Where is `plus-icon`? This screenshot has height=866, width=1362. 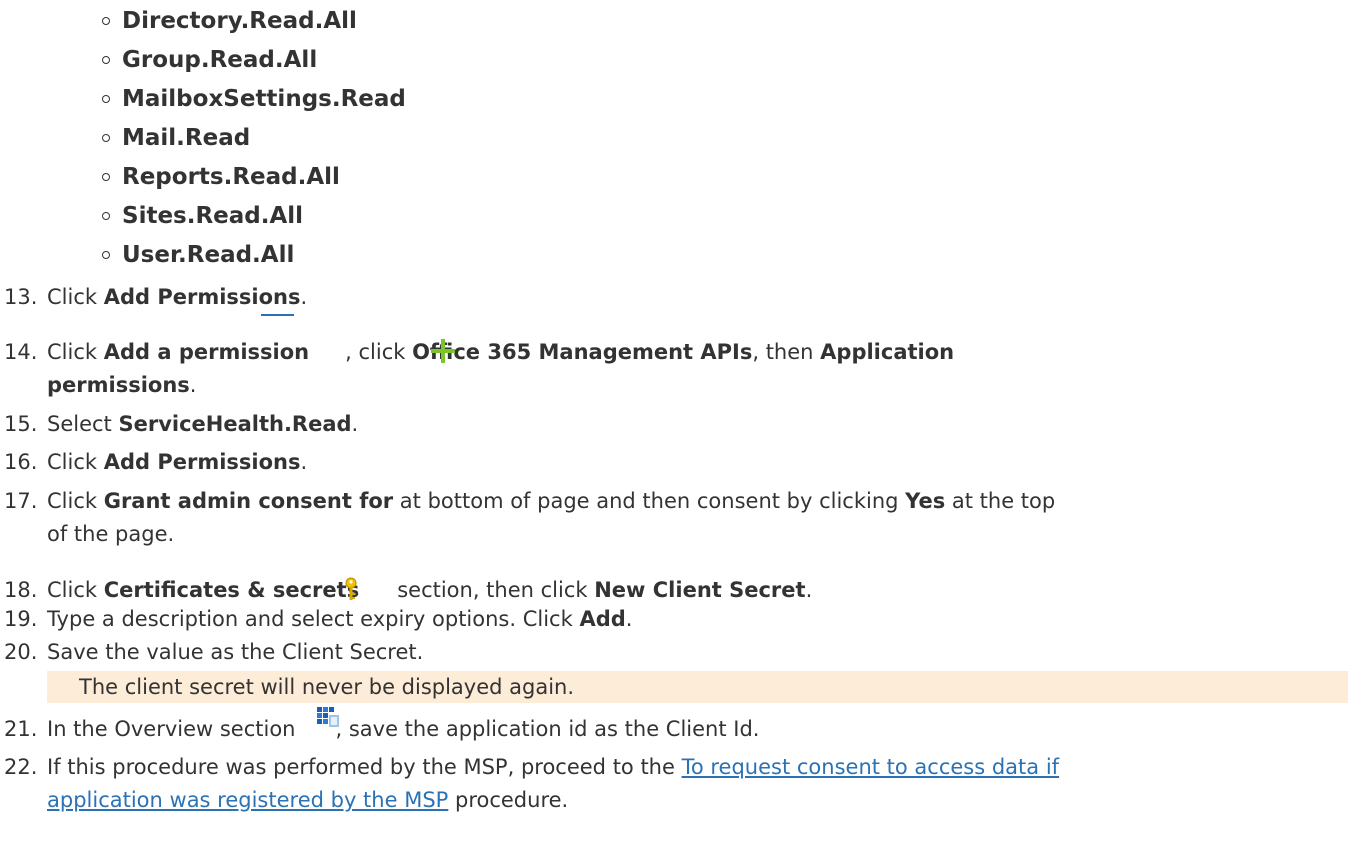
plus-icon is located at coordinates (443, 351).